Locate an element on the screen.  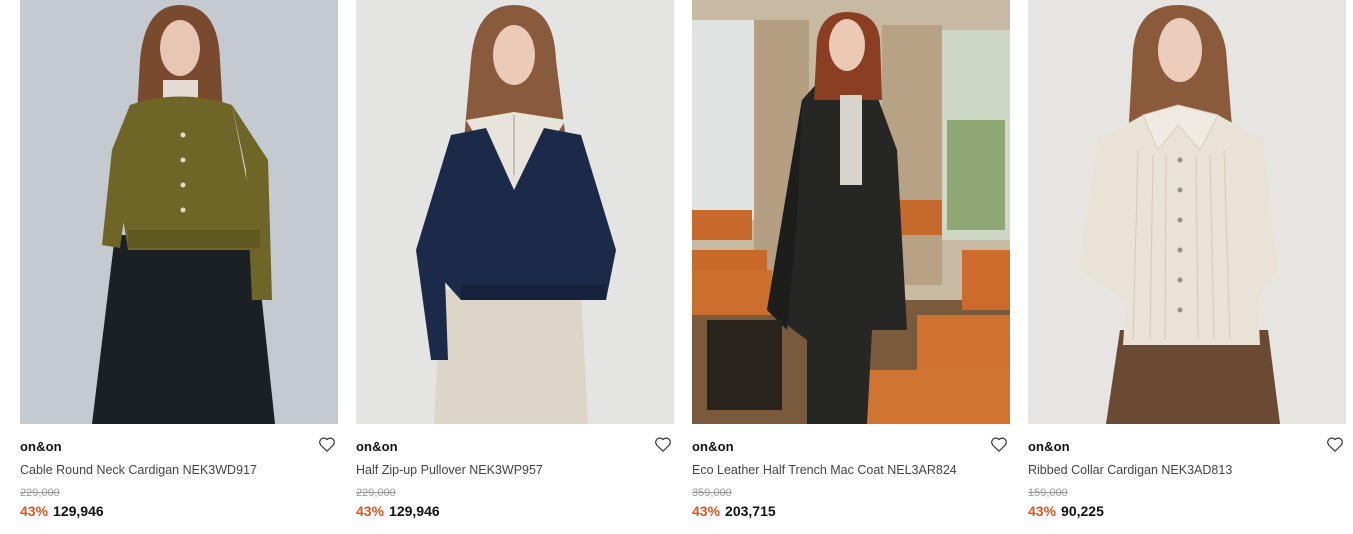
price-row: 43% 203,715 is located at coordinates (734, 511).